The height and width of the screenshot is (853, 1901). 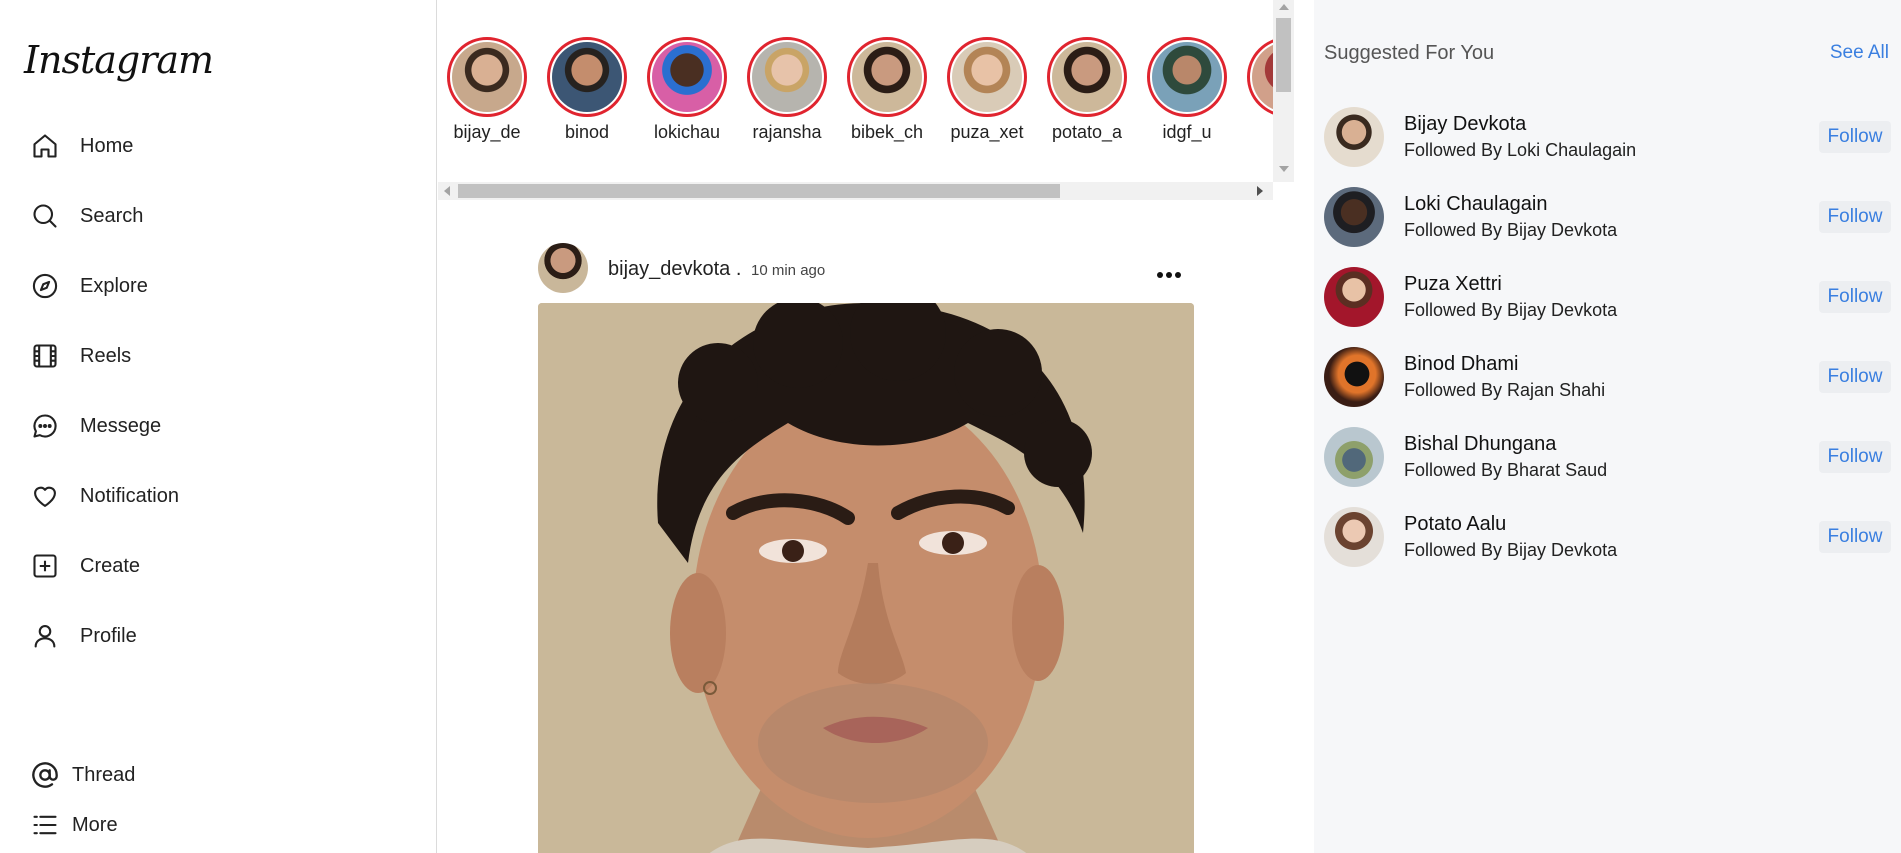 I want to click on sidebar-item-label: Create, so click(x=110, y=565).